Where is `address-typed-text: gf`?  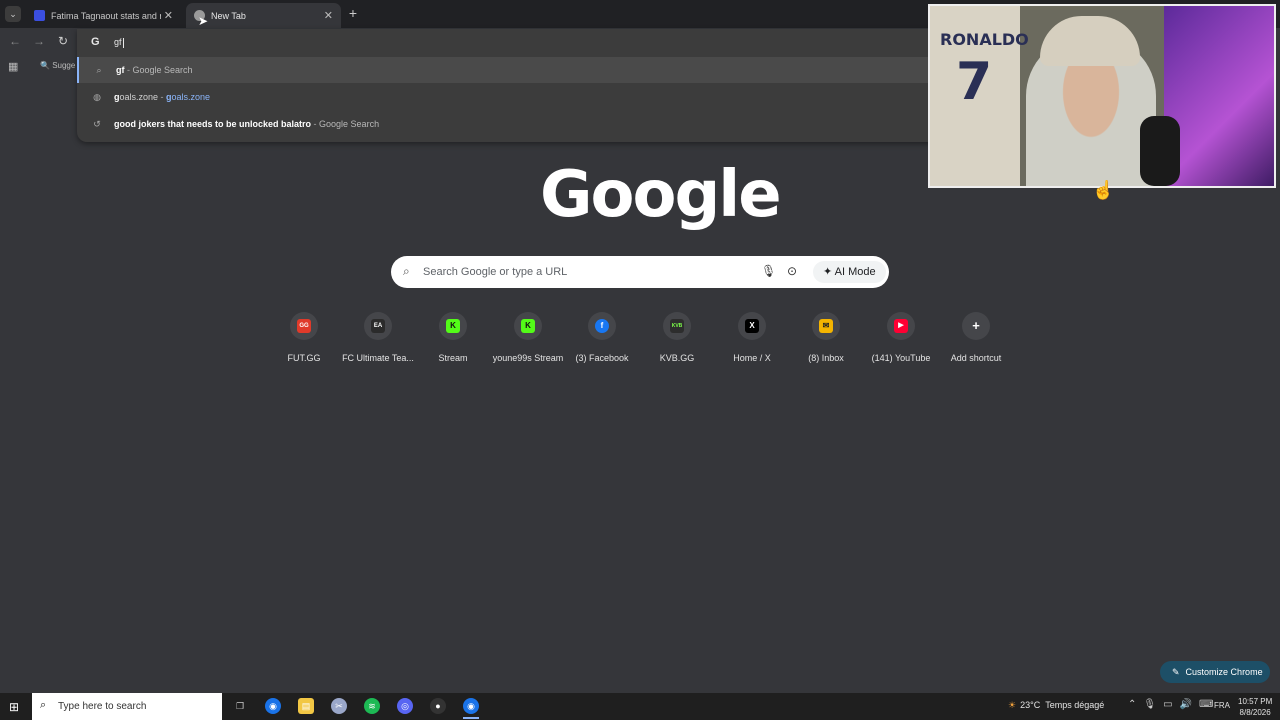 address-typed-text: gf is located at coordinates (118, 42).